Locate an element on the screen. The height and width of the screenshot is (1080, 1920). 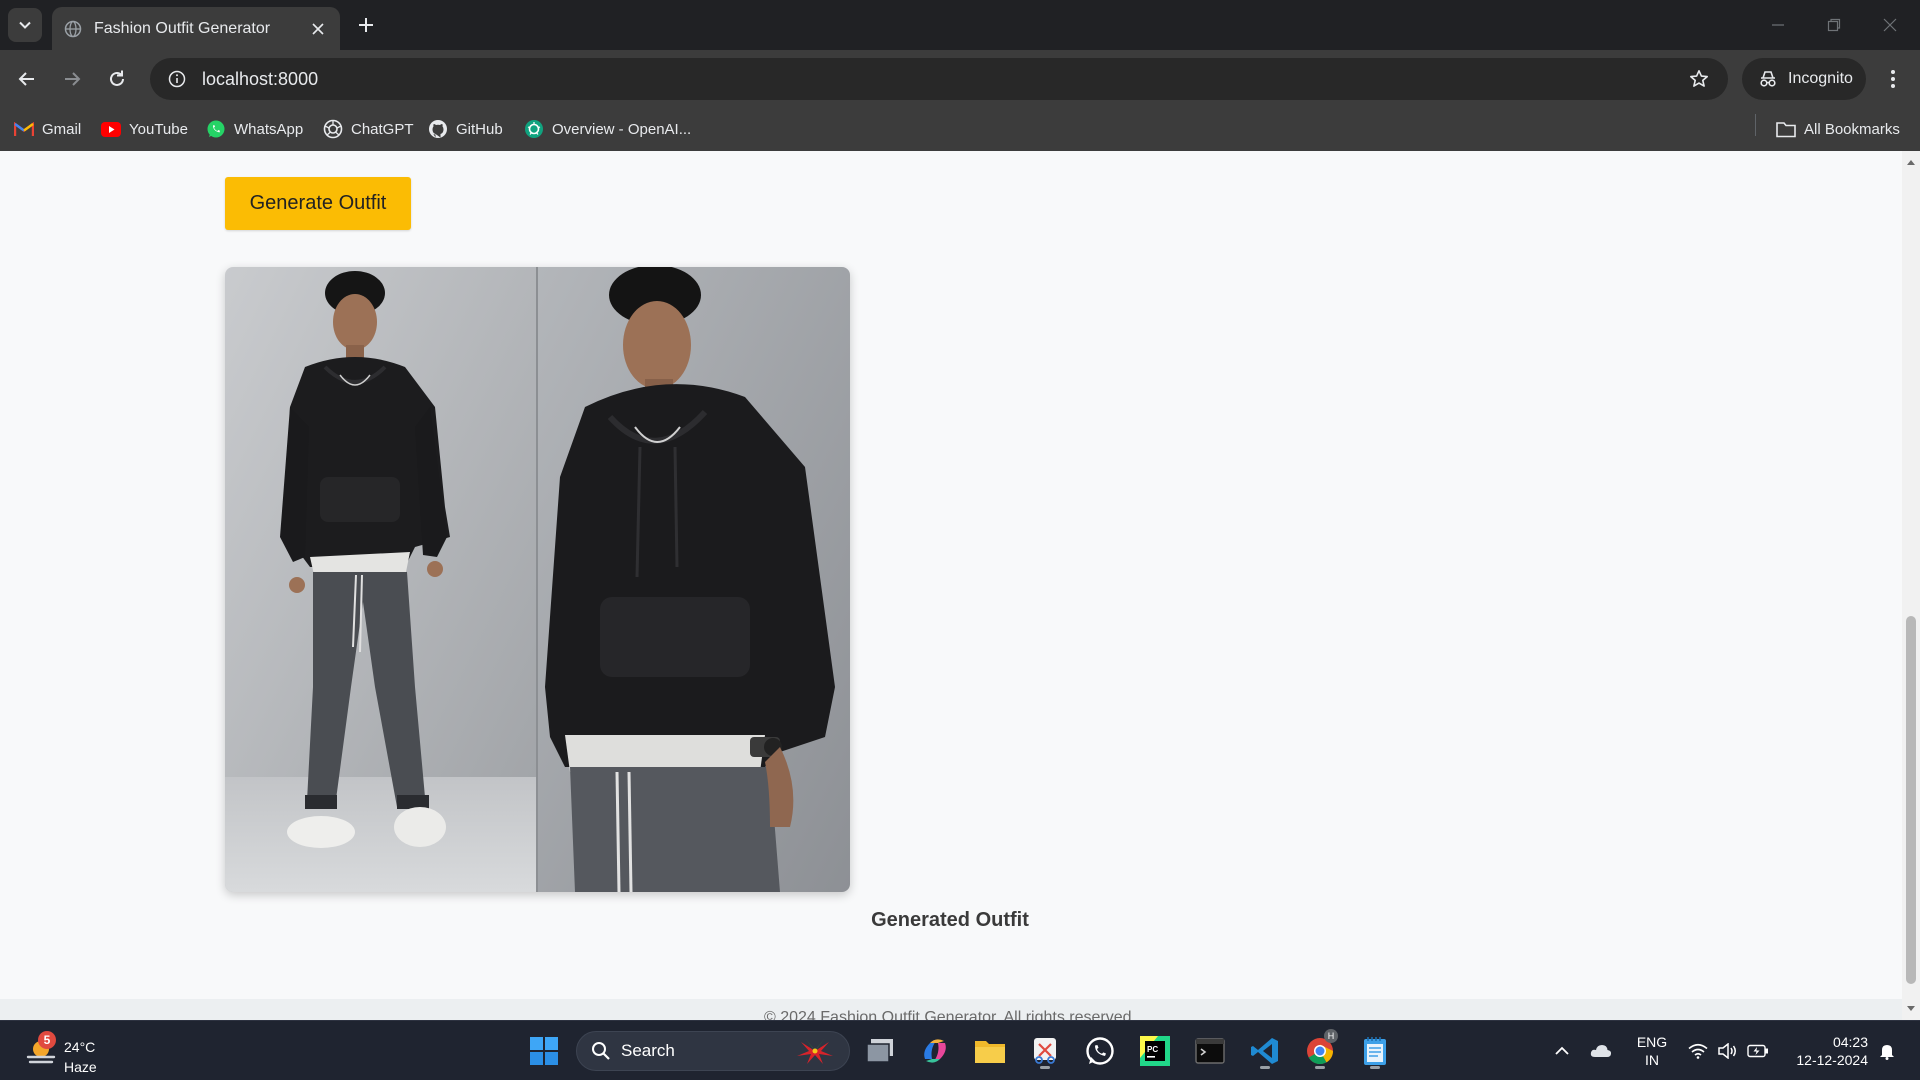
generate-outfit-button: Generate Outfit is located at coordinates (318, 203).